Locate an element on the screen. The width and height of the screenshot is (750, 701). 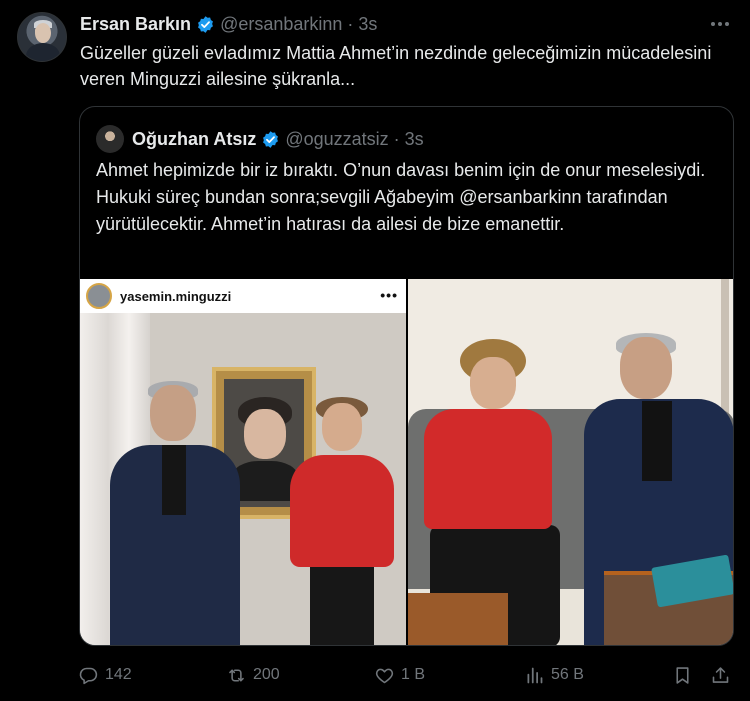
share-icon is located at coordinates (720, 674).